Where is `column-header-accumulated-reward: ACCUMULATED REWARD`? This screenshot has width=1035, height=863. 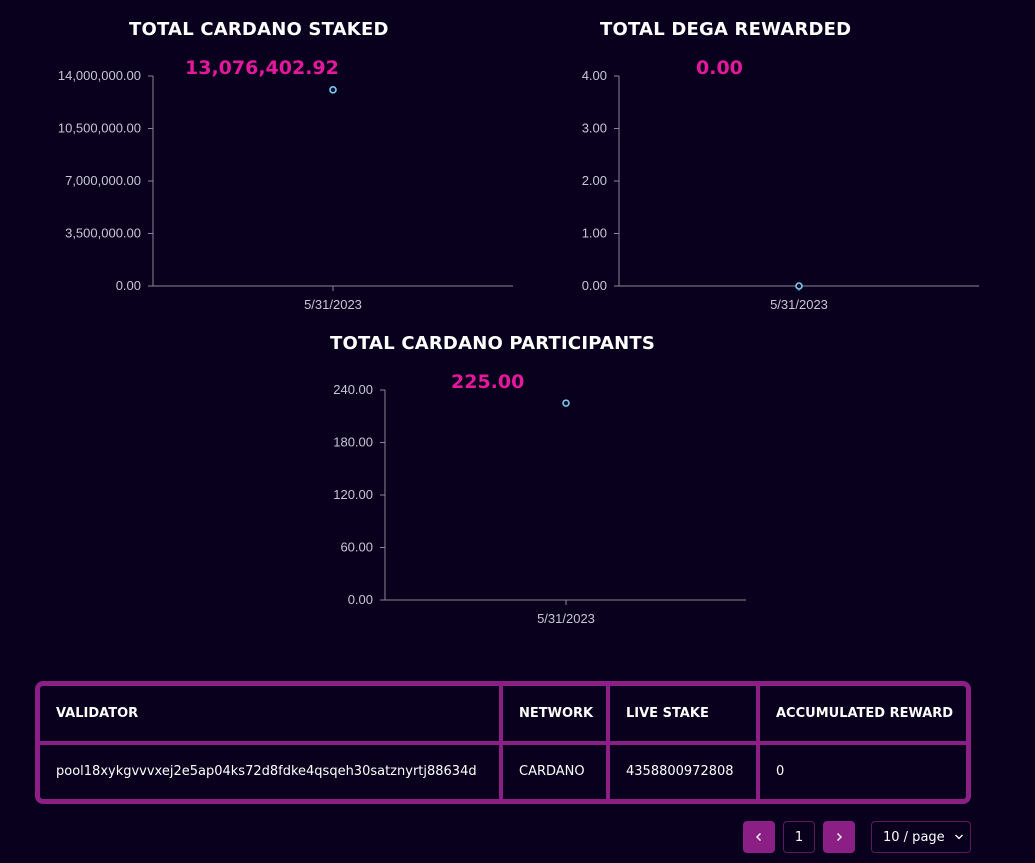 column-header-accumulated-reward: ACCUMULATED REWARD is located at coordinates (861, 715).